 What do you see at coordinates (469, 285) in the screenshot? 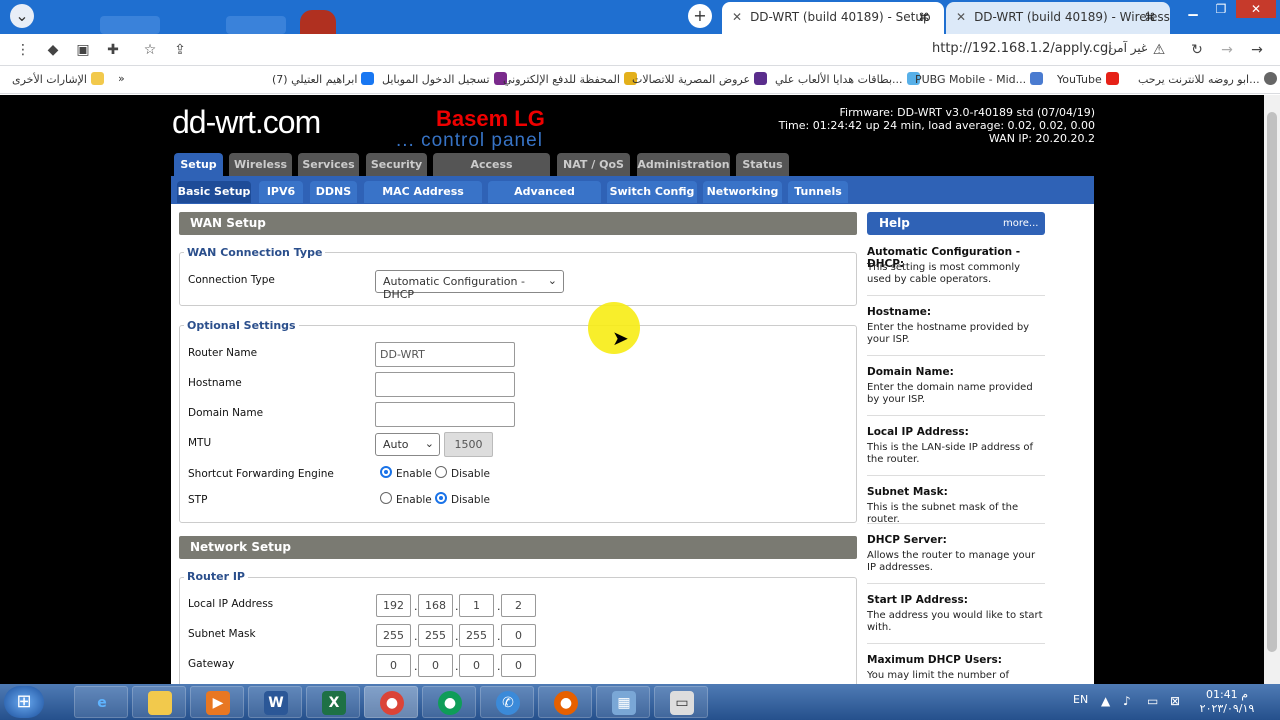
I see `conn-type-select: Automatic Configuration - DHCP ⌄` at bounding box center [469, 285].